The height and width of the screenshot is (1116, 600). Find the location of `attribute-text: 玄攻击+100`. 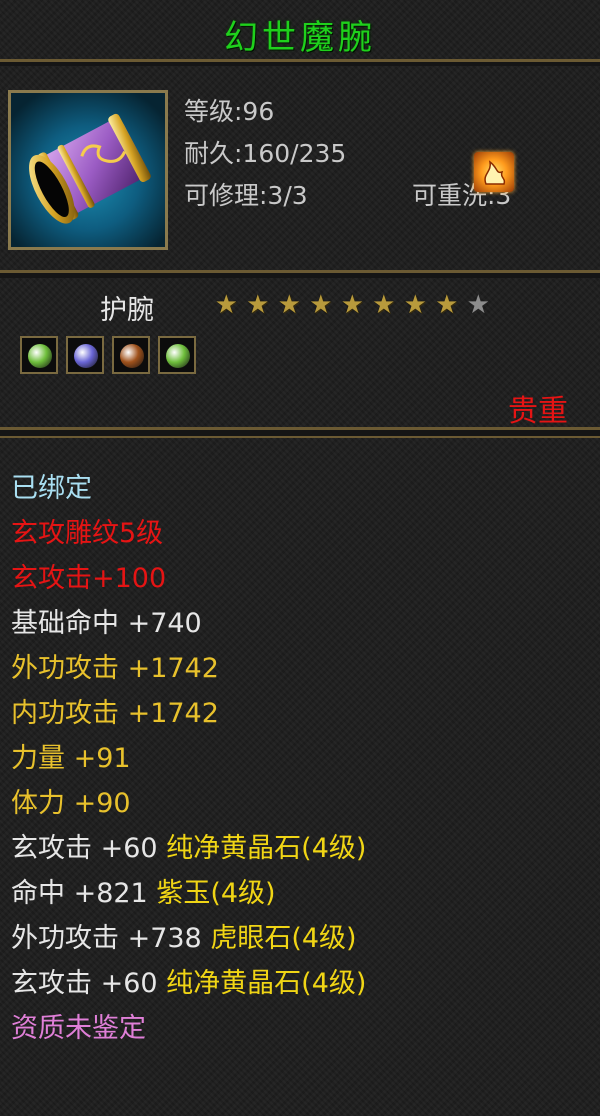

attribute-text: 玄攻击+100 is located at coordinates (89, 578).